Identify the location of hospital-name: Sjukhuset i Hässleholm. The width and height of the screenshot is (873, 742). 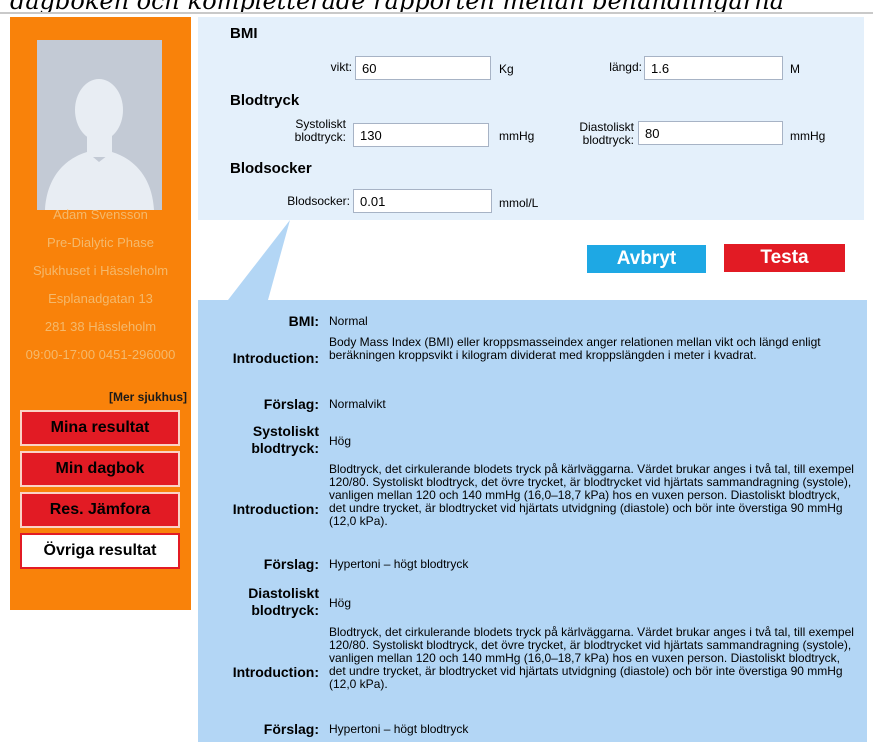
(100, 270).